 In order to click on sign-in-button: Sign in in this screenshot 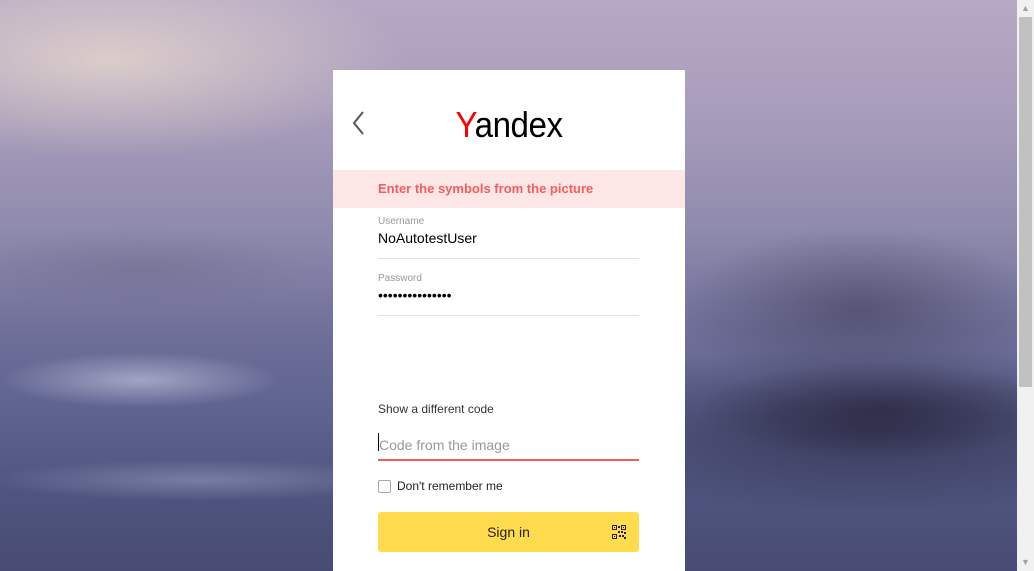, I will do `click(508, 532)`.